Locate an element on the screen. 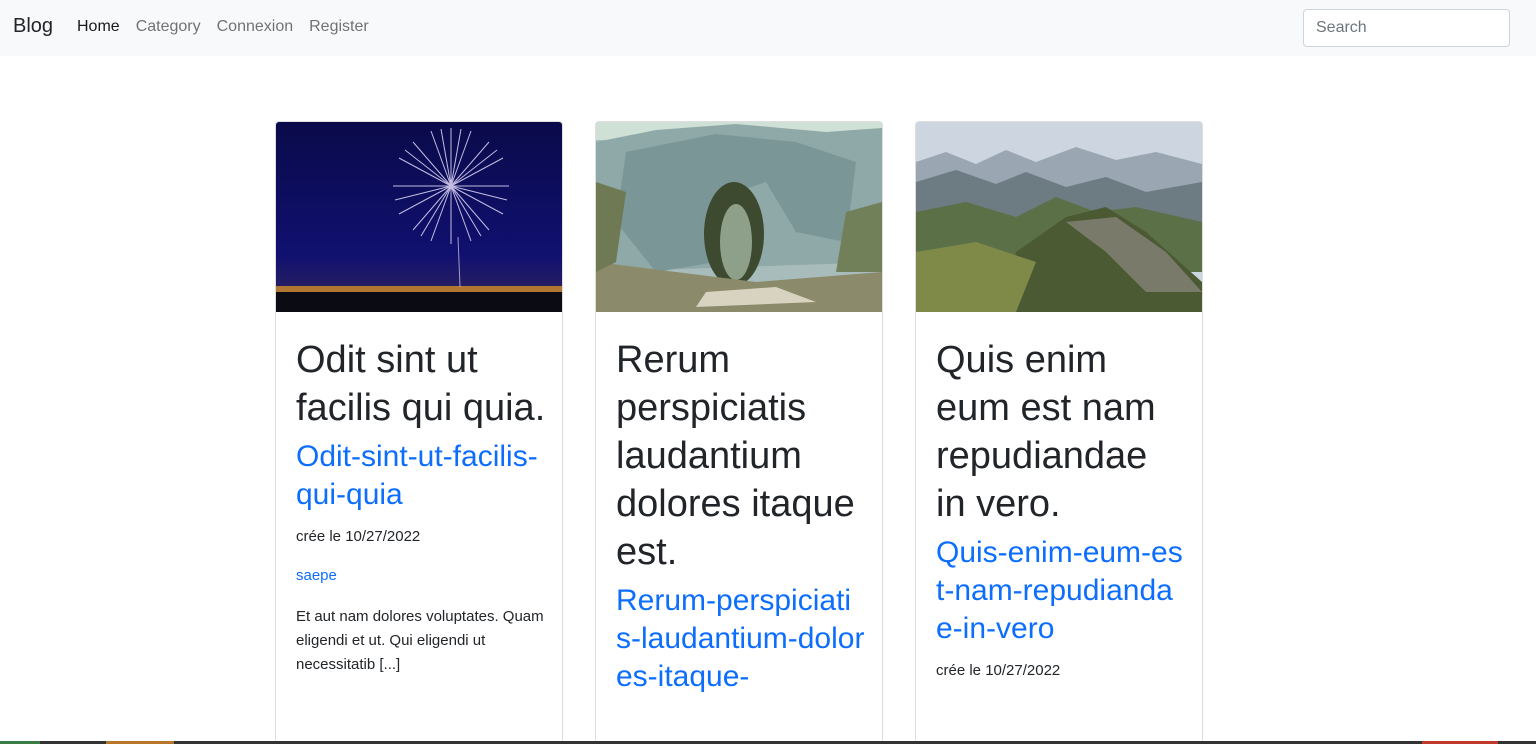 The width and height of the screenshot is (1536, 744). nav-connexion: Connexion is located at coordinates (255, 27).